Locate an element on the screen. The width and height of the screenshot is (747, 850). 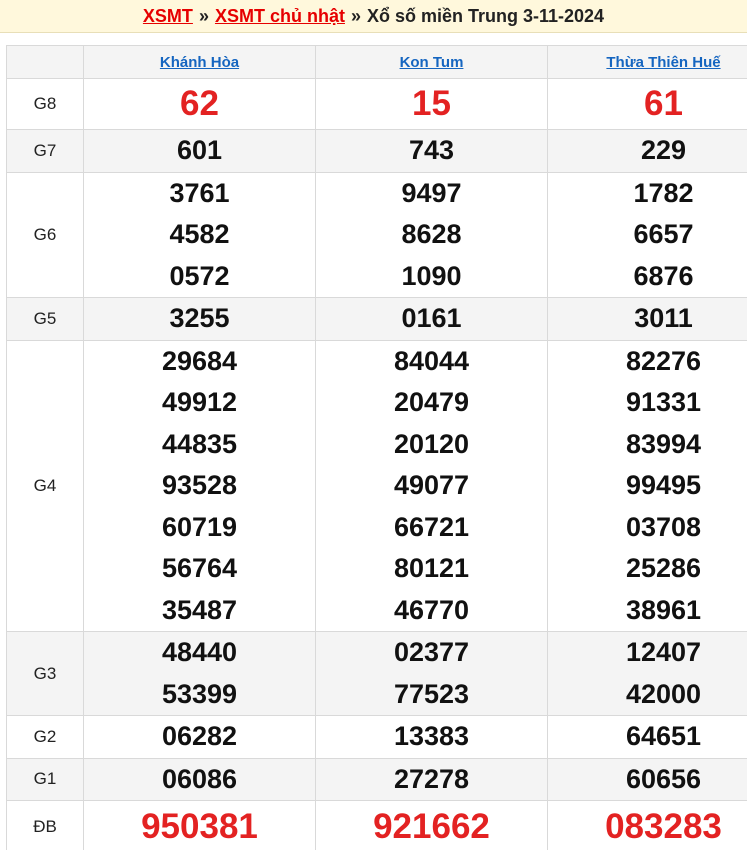
prize-number: 83994 is located at coordinates (663, 443).